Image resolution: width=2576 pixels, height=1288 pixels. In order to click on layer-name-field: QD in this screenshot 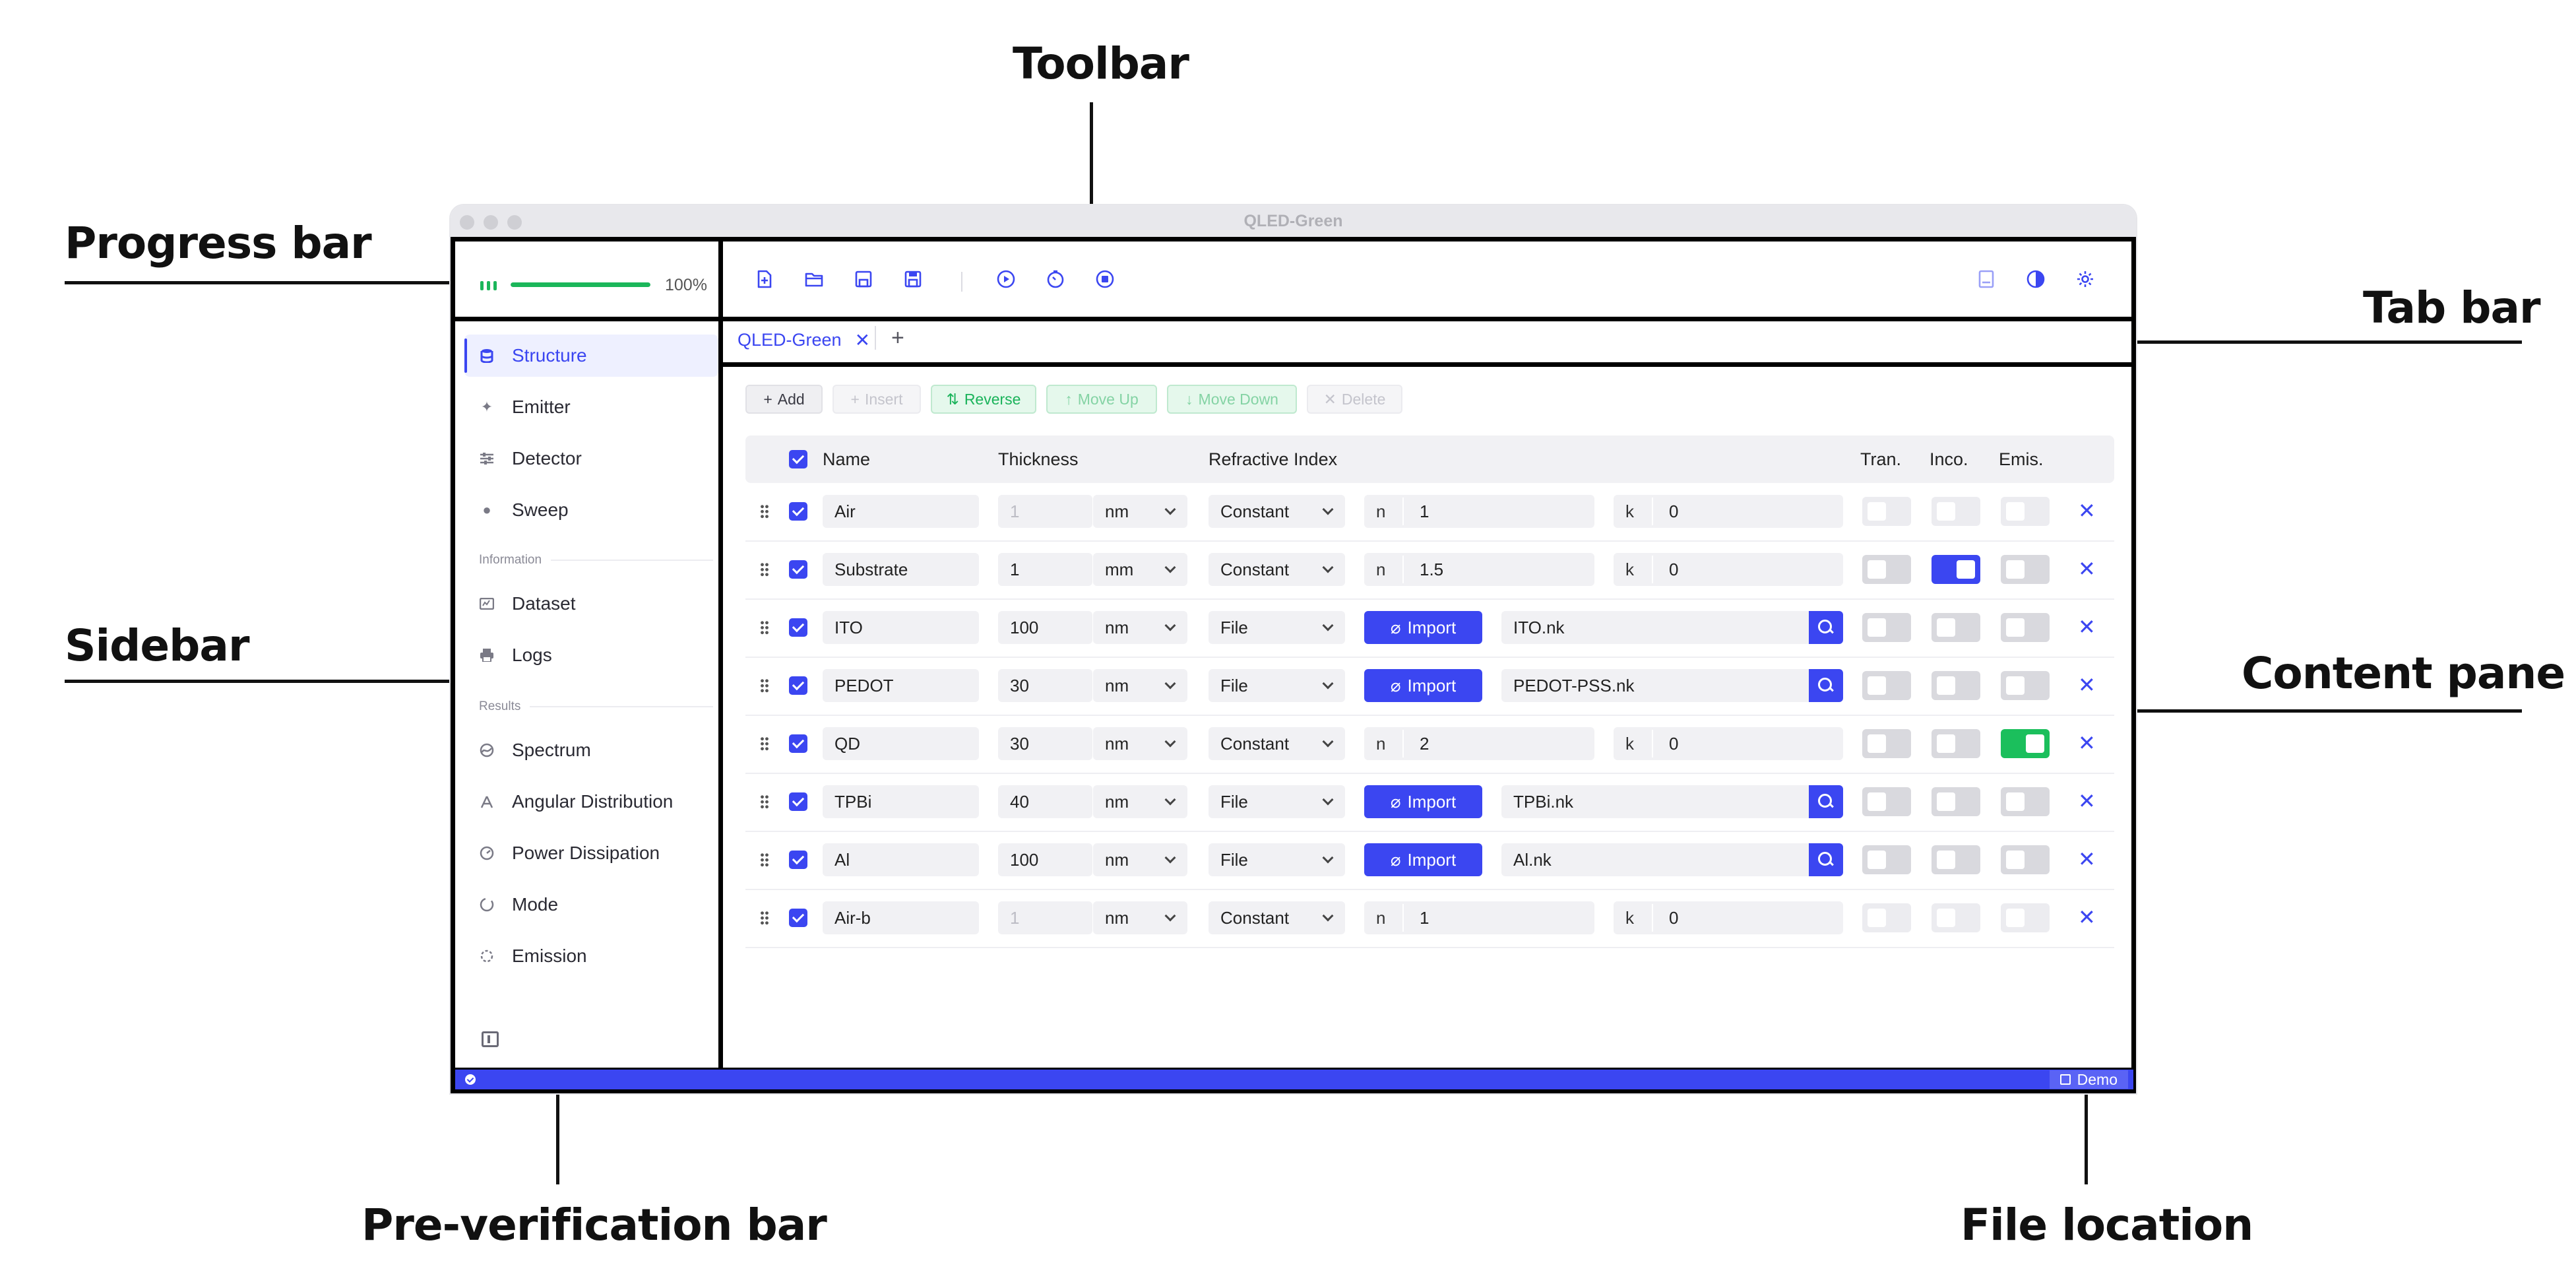, I will do `click(901, 743)`.